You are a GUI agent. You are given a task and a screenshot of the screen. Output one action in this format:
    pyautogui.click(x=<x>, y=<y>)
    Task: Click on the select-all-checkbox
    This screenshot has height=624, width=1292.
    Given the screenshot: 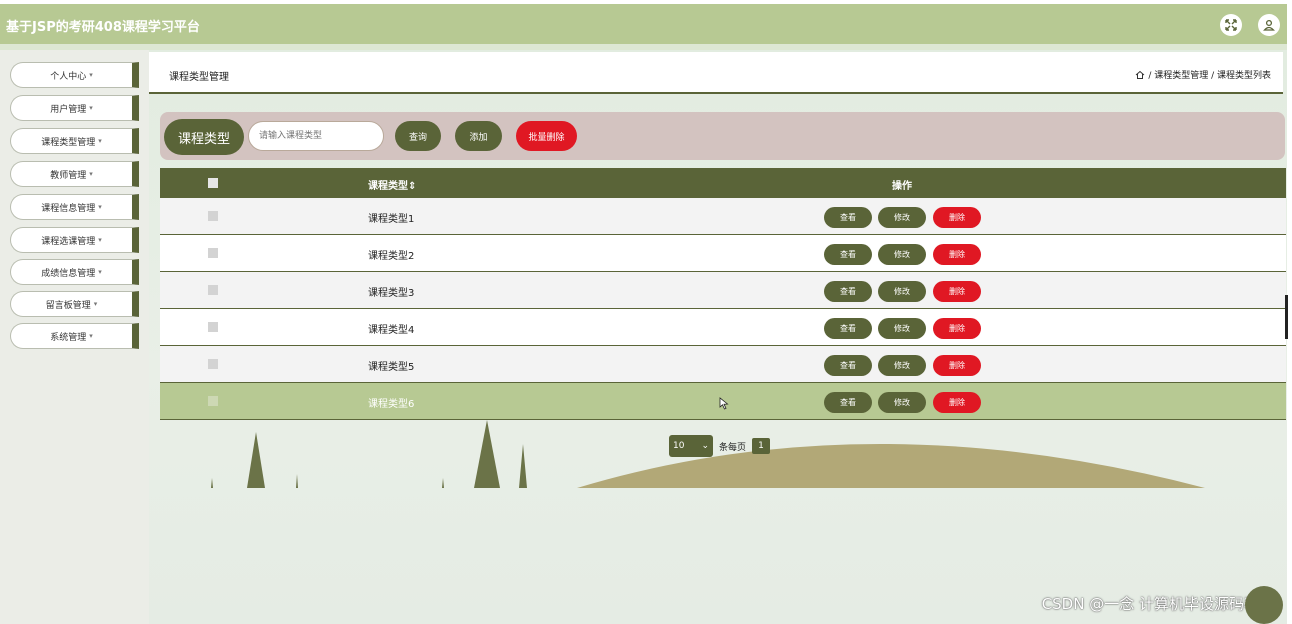 What is the action you would take?
    pyautogui.click(x=213, y=183)
    